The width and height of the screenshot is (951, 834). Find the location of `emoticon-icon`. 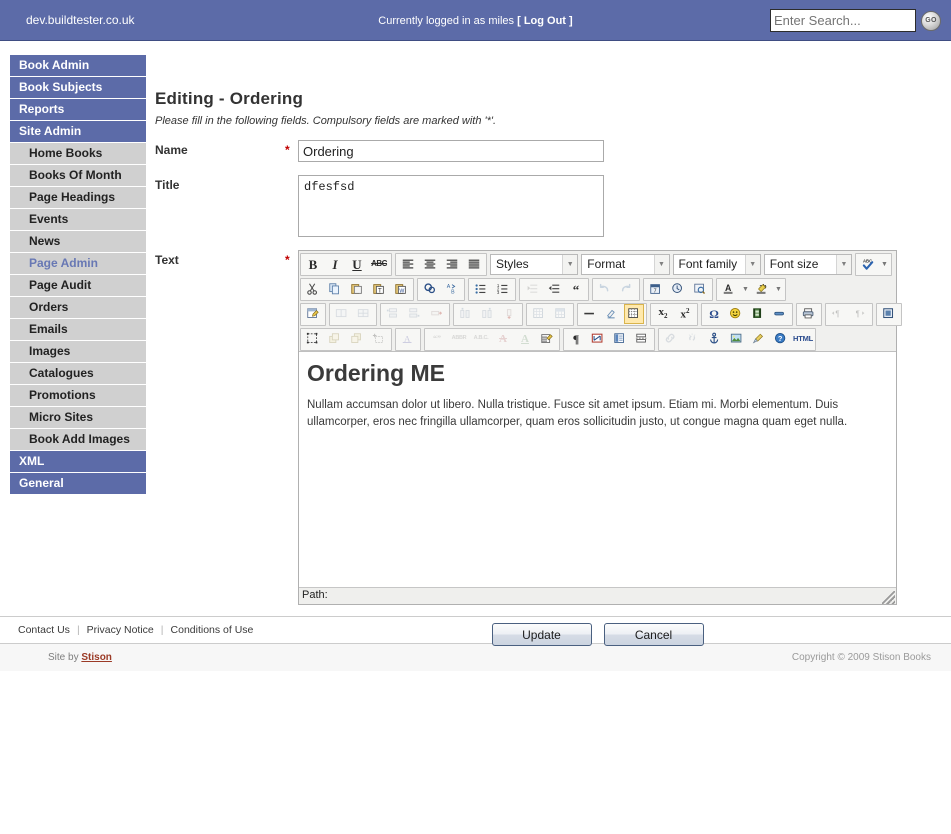

emoticon-icon is located at coordinates (736, 314).